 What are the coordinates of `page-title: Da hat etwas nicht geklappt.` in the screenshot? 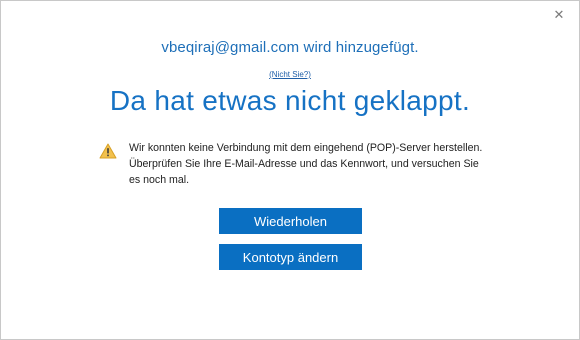 It's located at (290, 100).